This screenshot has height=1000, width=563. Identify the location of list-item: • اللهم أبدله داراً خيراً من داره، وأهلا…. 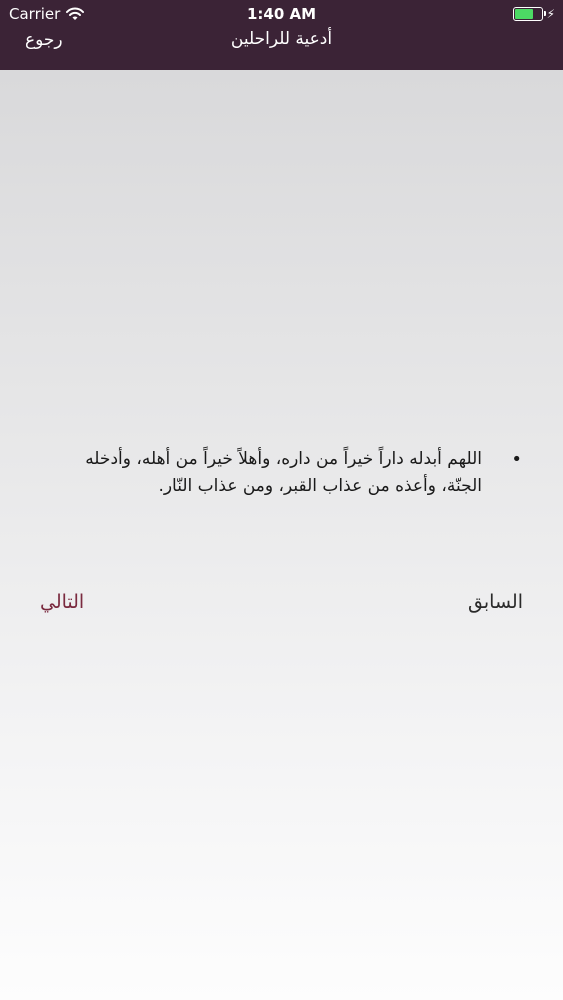
(285, 473).